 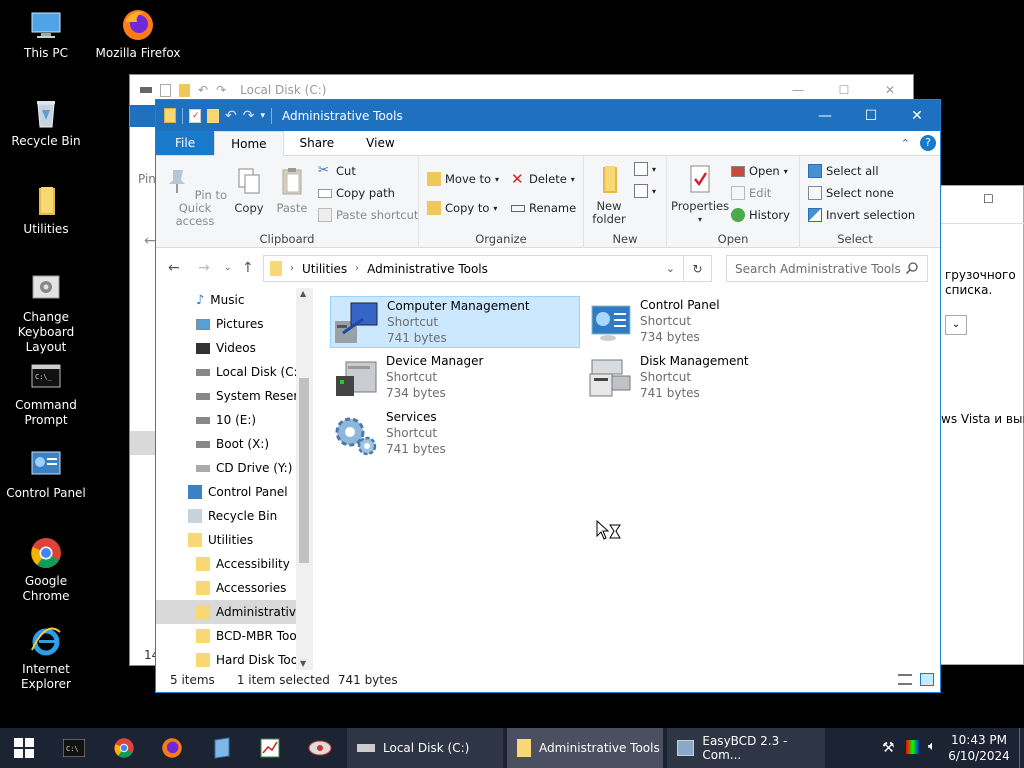 I want to click on desktop-icon-control-panel: Control Panel, so click(x=46, y=474).